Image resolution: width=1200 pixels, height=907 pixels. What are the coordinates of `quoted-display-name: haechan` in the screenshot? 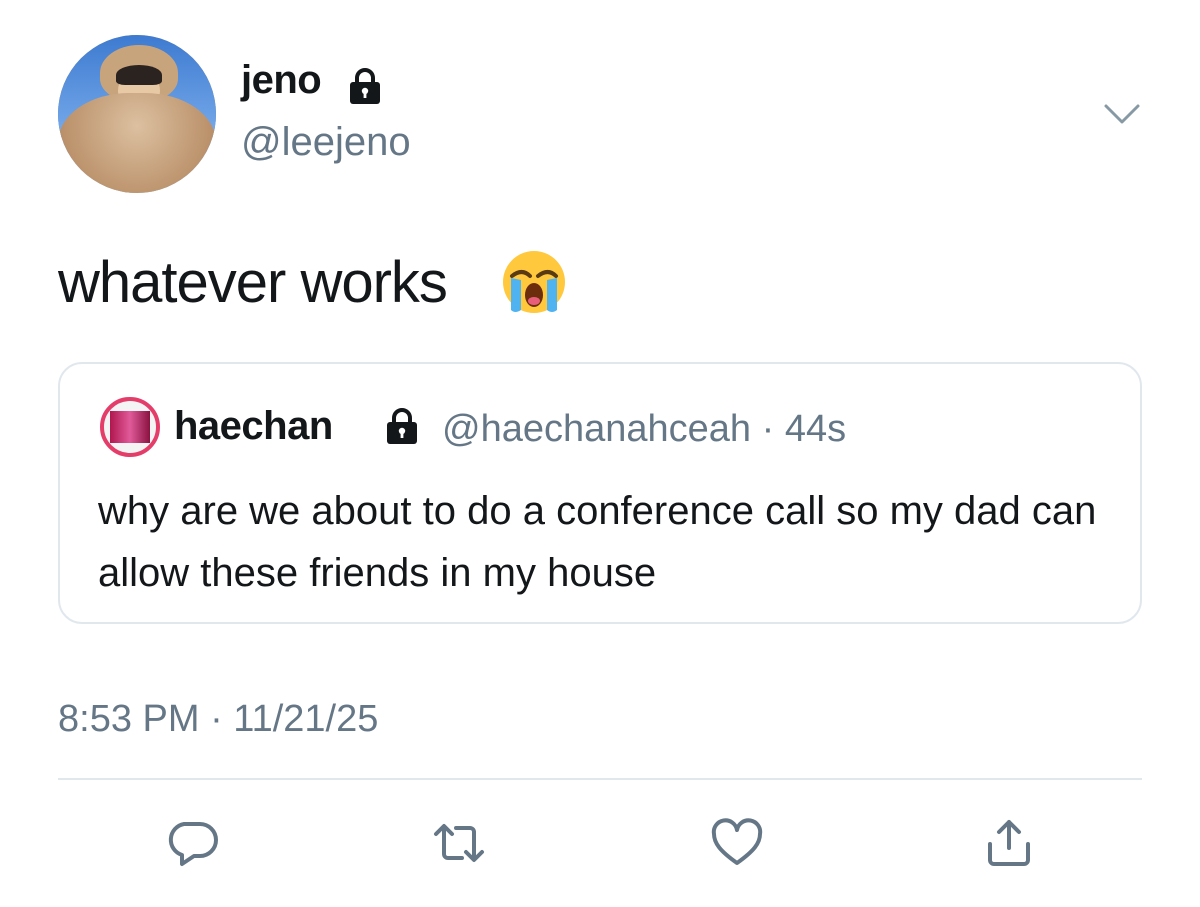 It's located at (253, 426).